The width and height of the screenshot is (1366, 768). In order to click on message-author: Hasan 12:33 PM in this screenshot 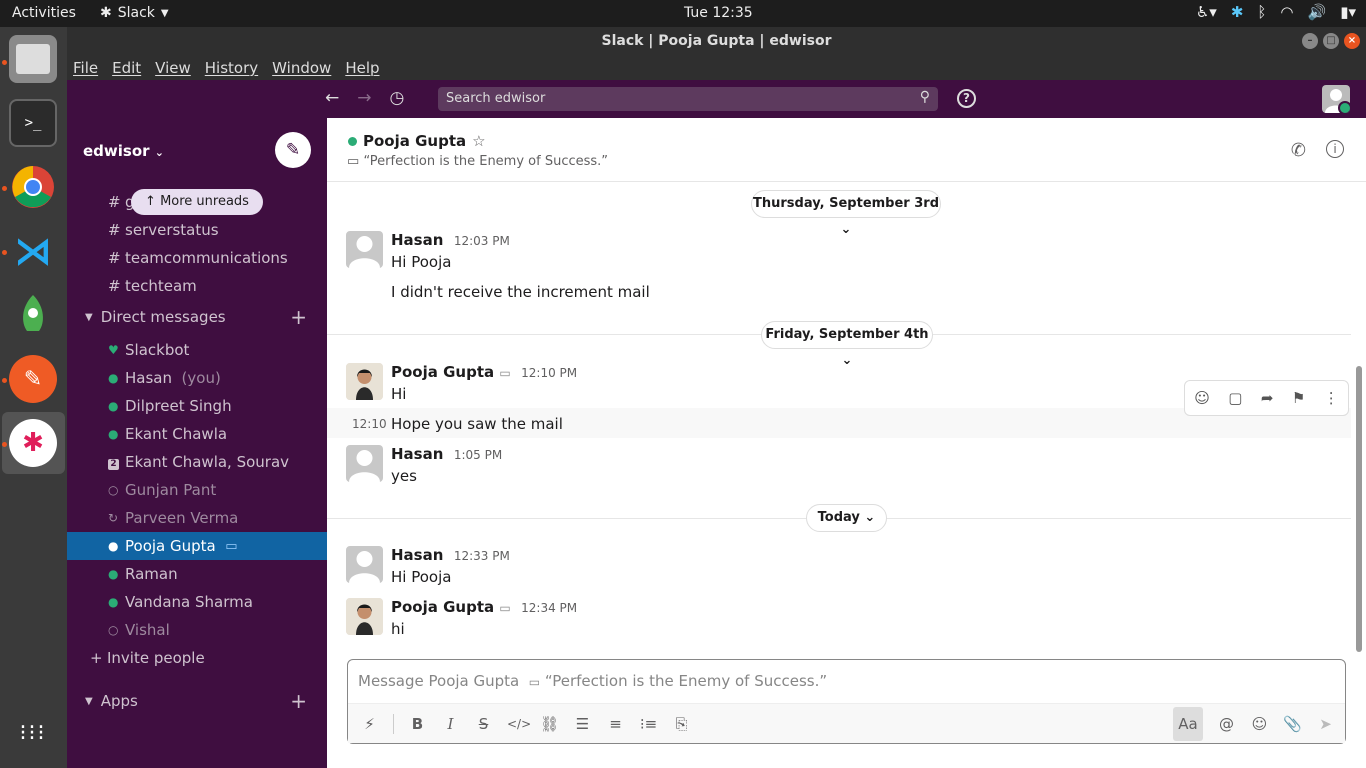, I will do `click(450, 555)`.